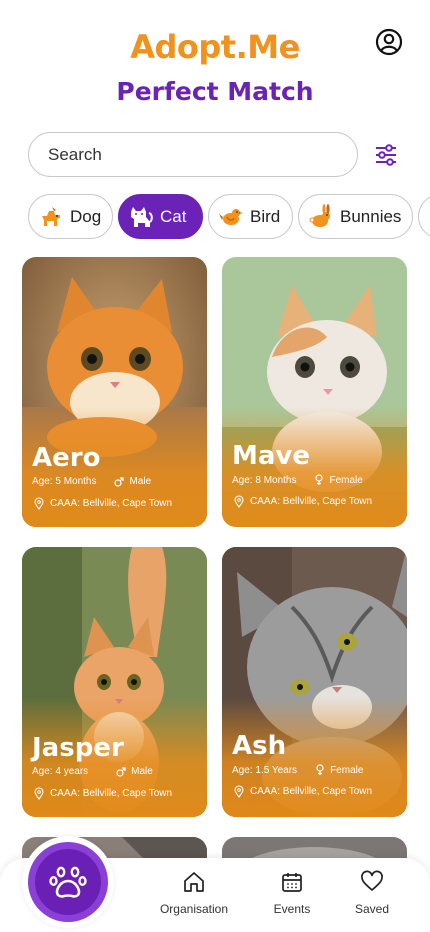 Image resolution: width=430 pixels, height=932 pixels. I want to click on chip-cat: Cat, so click(160, 216).